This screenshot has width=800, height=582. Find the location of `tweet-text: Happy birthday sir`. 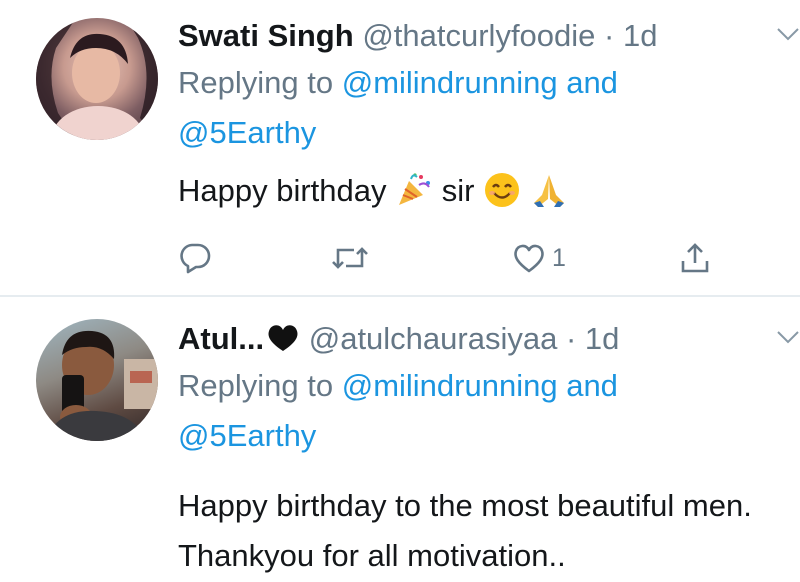

tweet-text: Happy birthday sir is located at coordinates (469, 191).